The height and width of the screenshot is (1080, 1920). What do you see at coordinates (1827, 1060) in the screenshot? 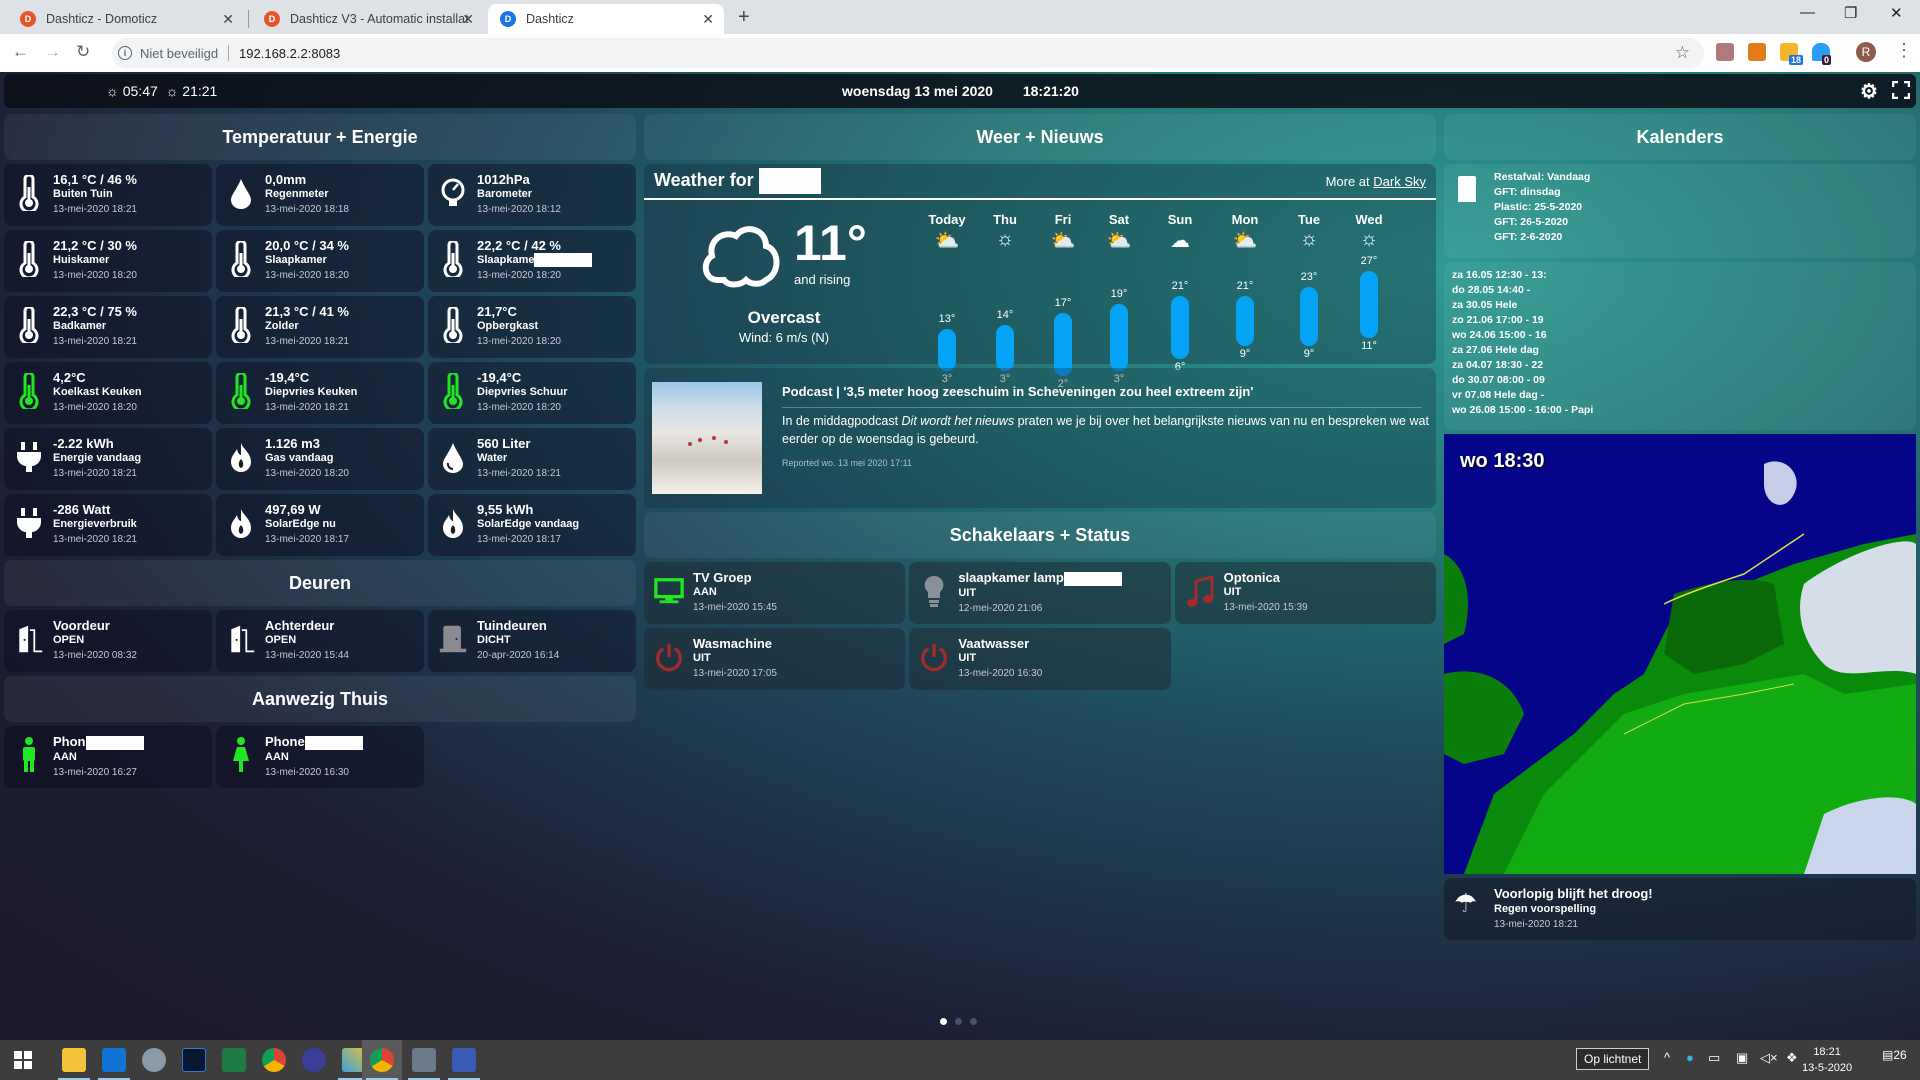
I see `system-clock: 18:21 13-5-2020` at bounding box center [1827, 1060].